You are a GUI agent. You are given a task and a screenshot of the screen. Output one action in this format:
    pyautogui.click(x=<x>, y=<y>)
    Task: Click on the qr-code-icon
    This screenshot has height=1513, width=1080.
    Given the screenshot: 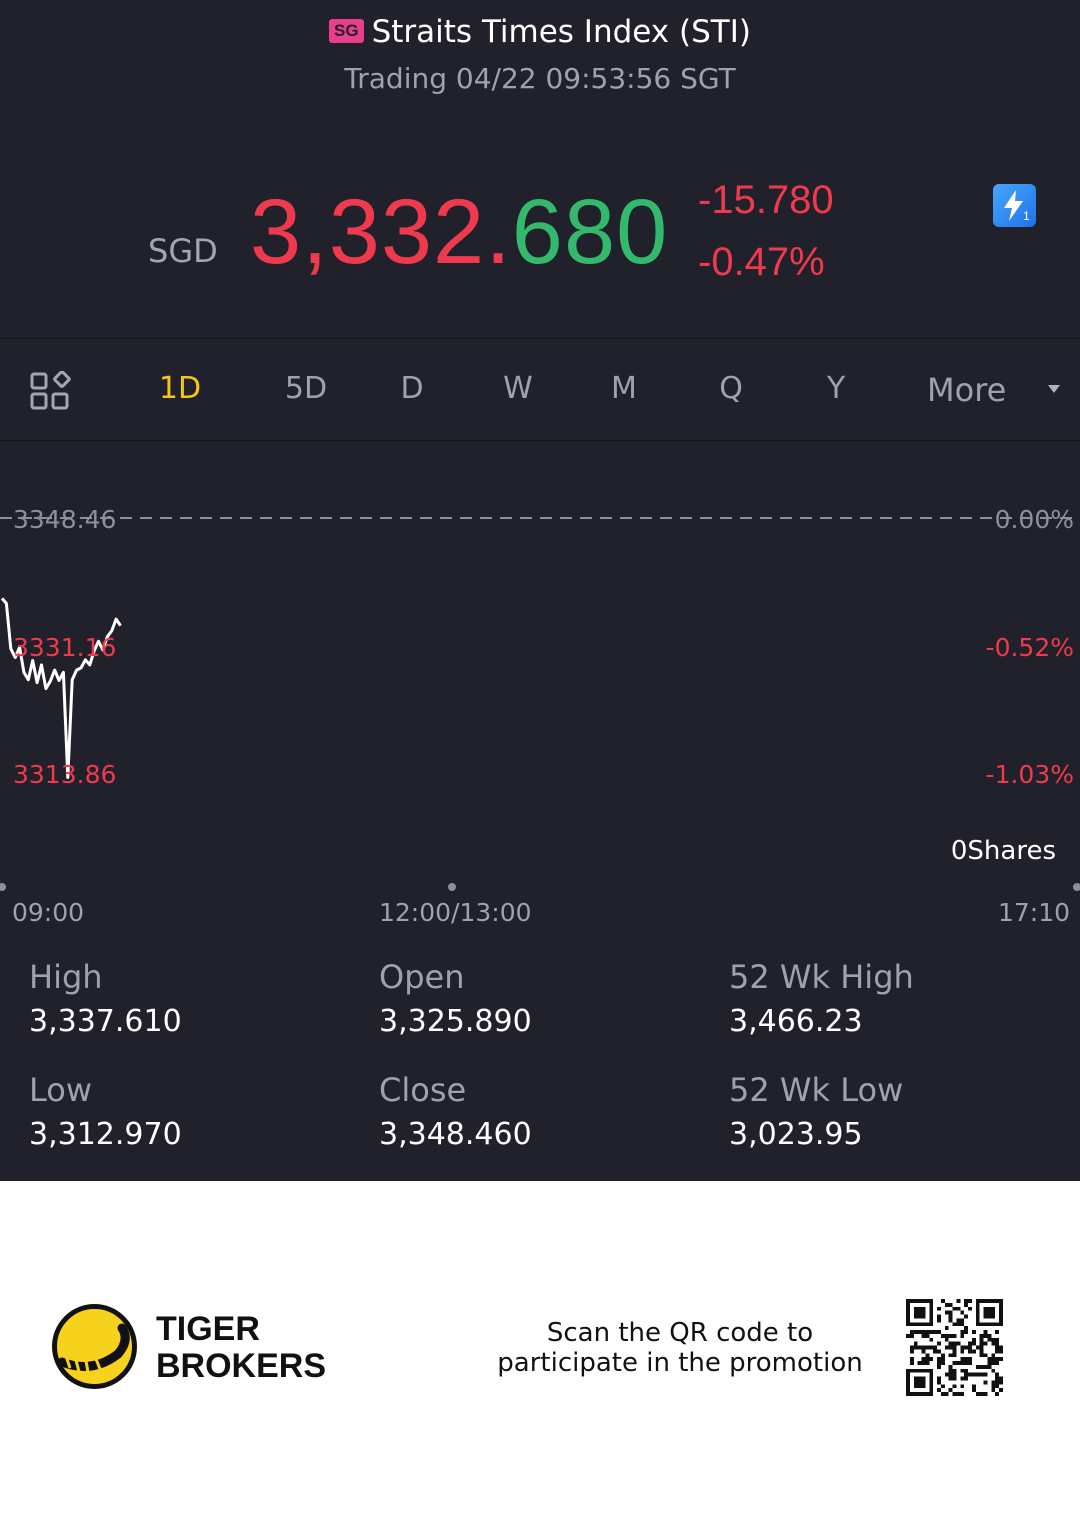 What is the action you would take?
    pyautogui.click(x=954, y=1347)
    